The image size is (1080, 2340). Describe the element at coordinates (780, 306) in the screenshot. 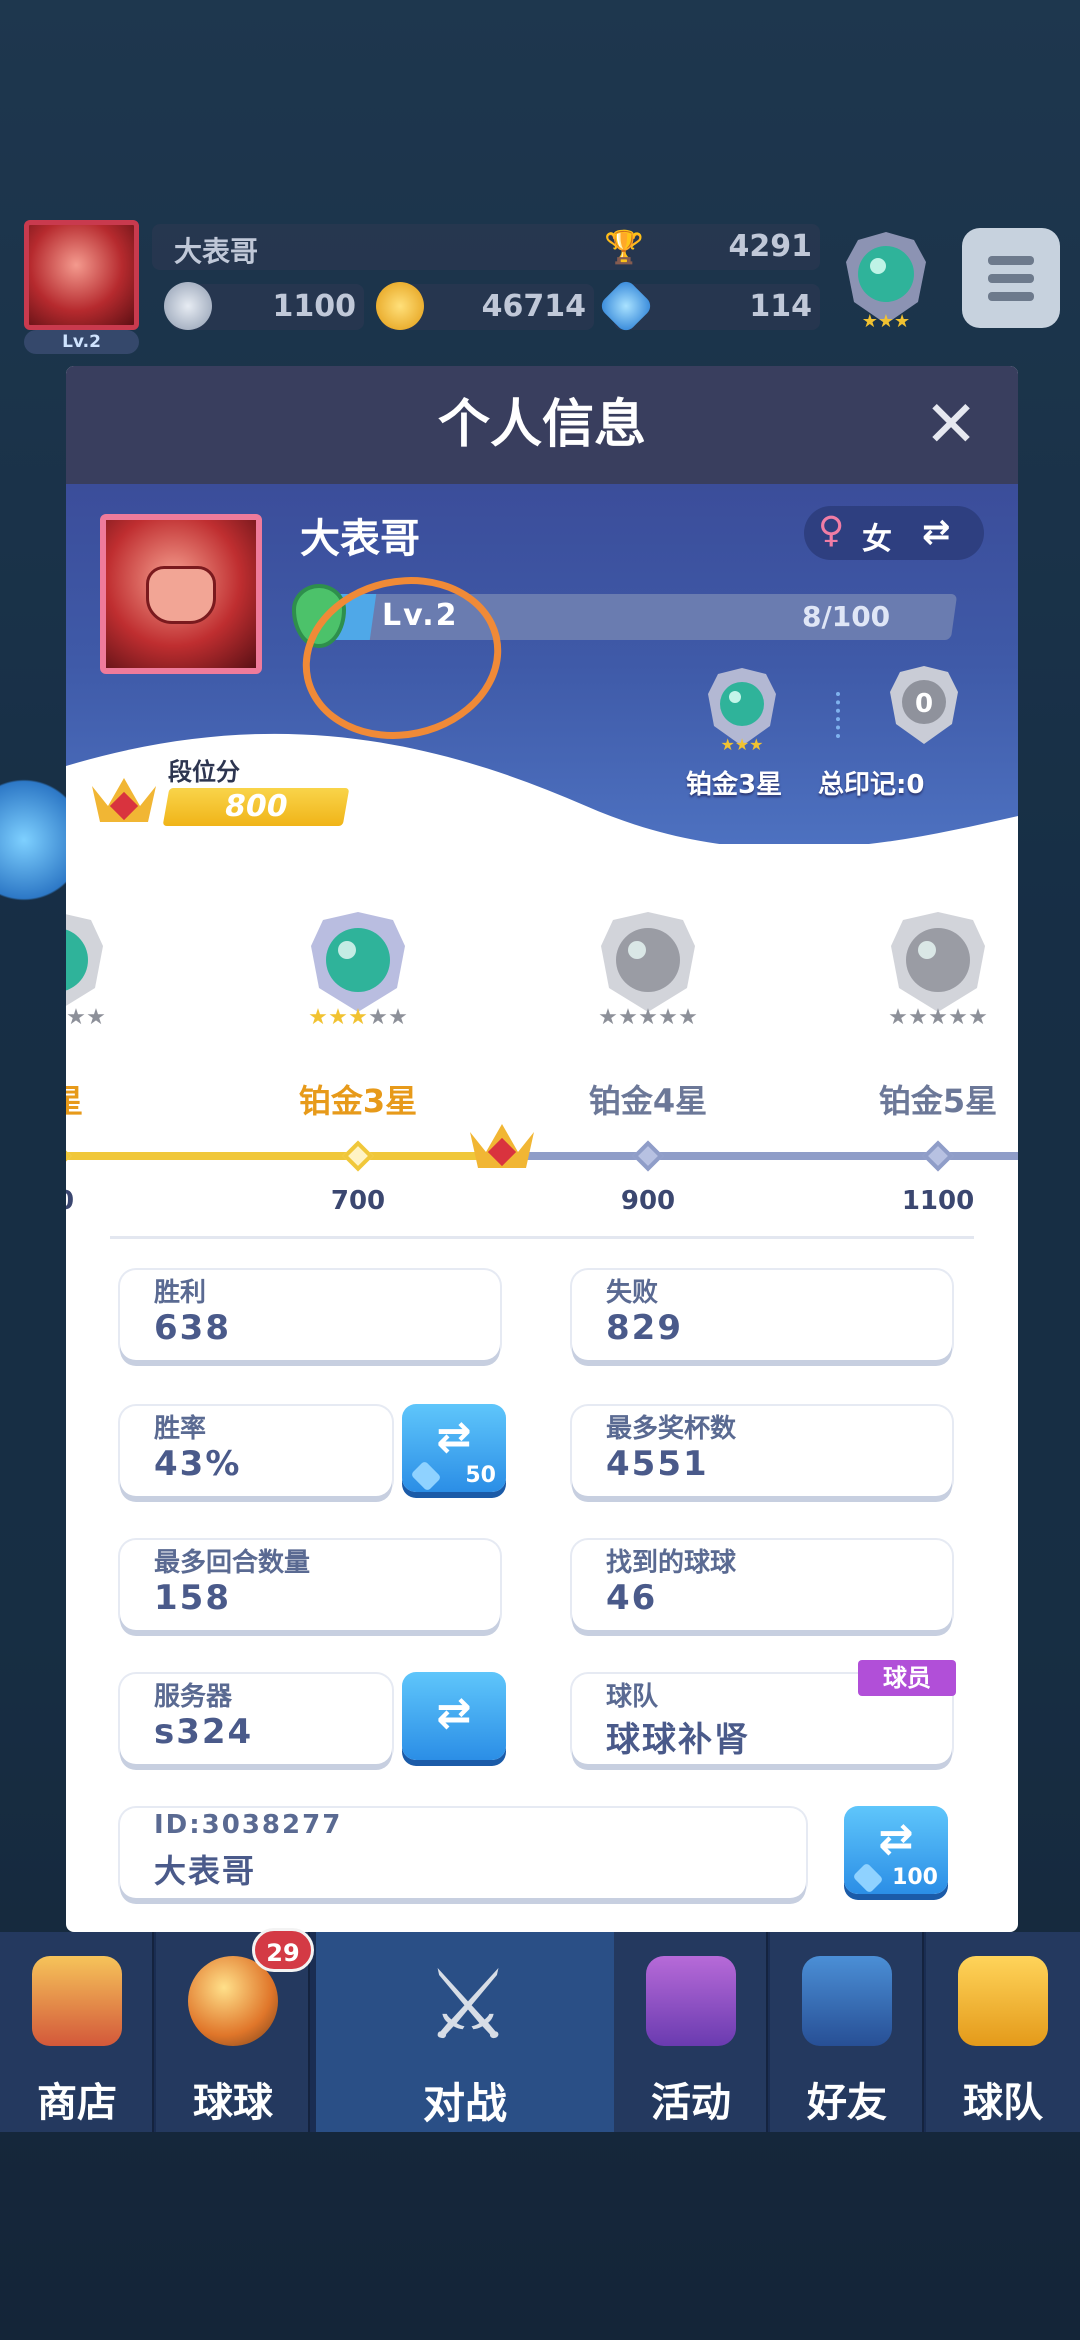

I see `gem-value: 114` at that location.